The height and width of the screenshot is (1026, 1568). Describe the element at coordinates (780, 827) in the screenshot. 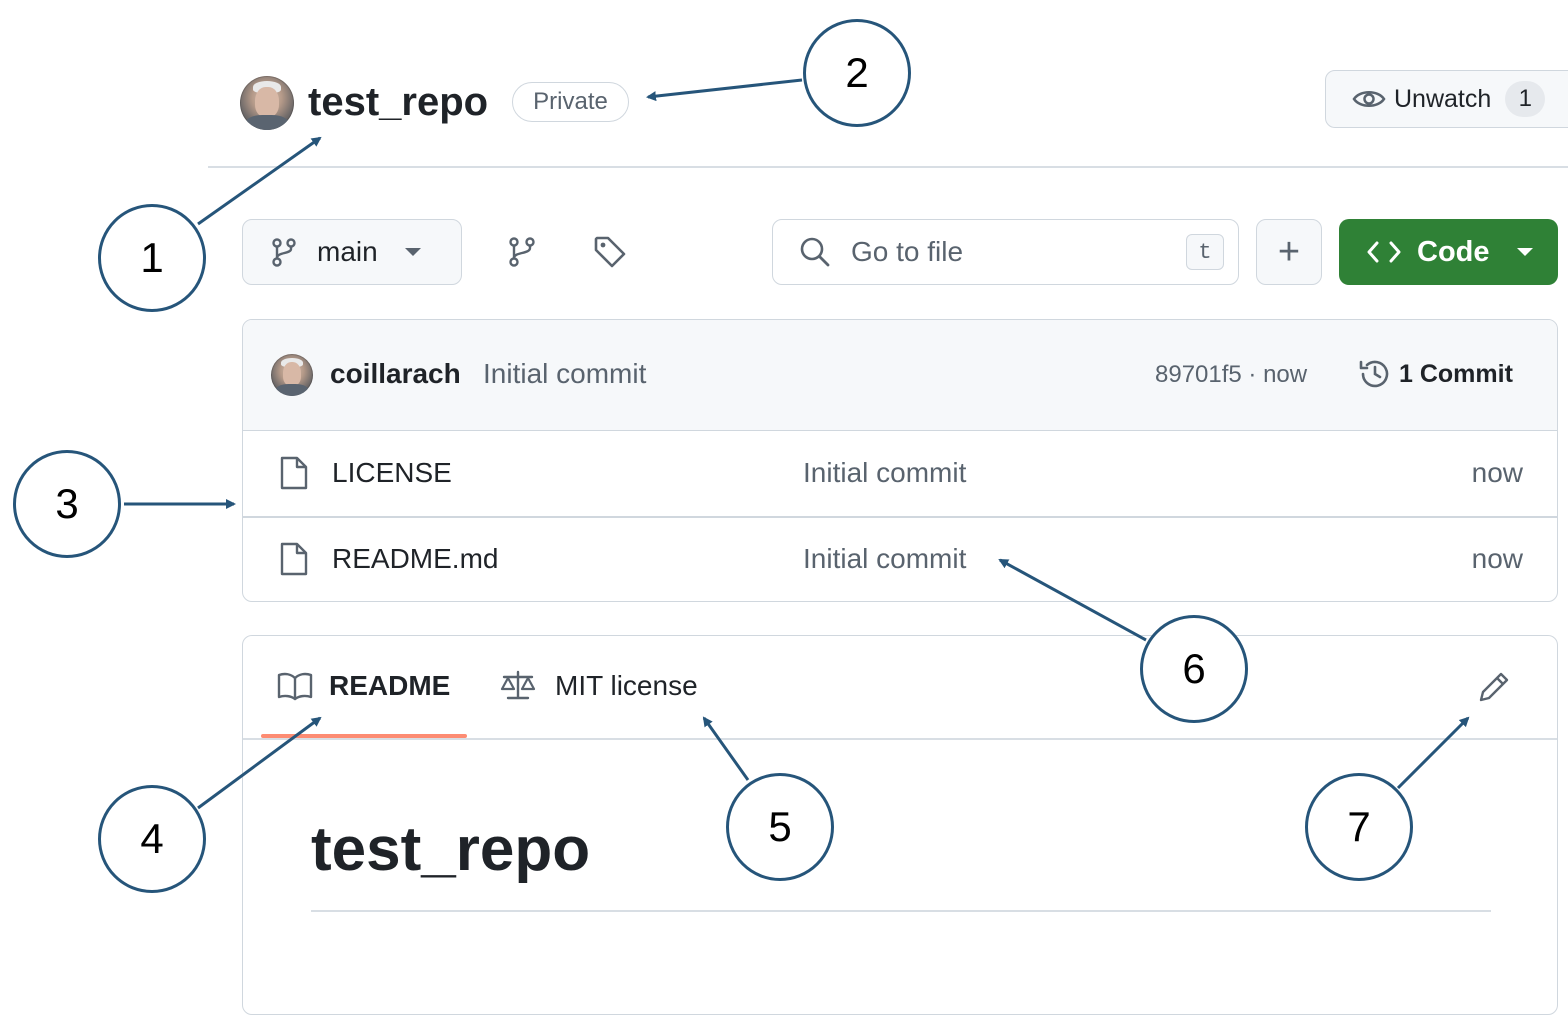

I see `callout-5: 5` at that location.